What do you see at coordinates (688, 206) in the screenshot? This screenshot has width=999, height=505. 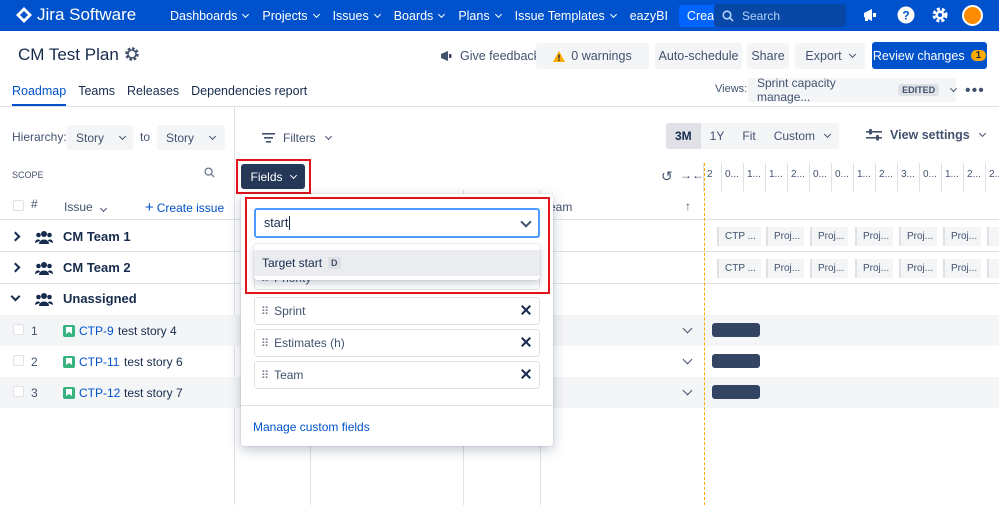 I see `sort-ascending-icon: ↑` at bounding box center [688, 206].